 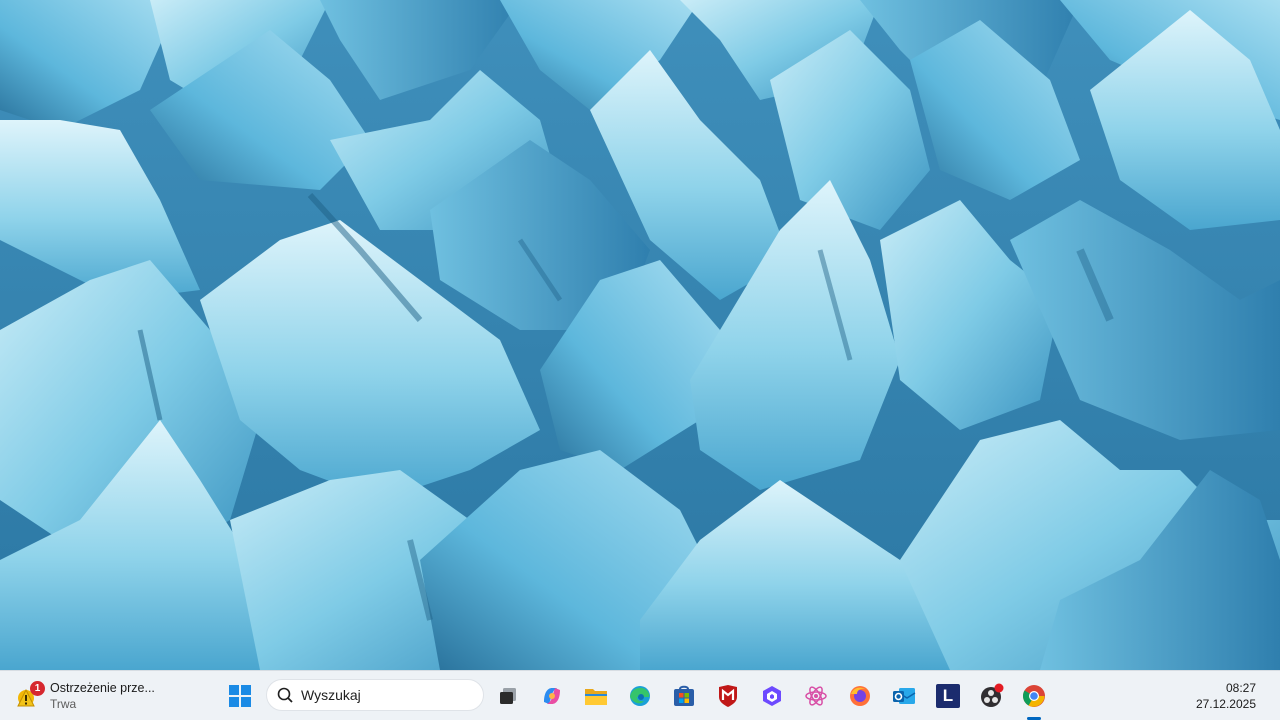 I want to click on chrome-button, so click(x=1034, y=696).